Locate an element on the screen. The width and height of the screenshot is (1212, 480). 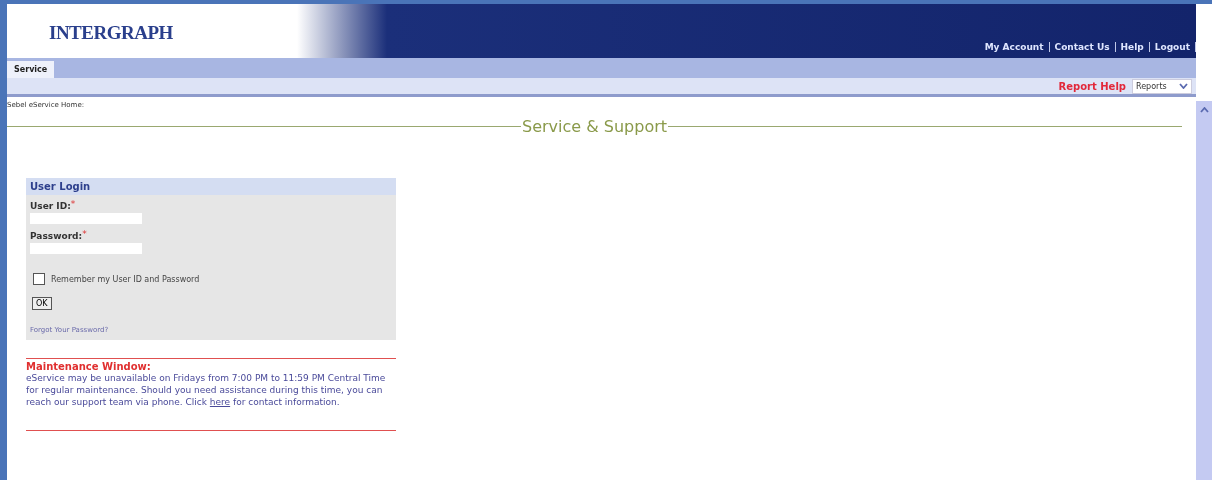
tab: Service is located at coordinates (31, 69).